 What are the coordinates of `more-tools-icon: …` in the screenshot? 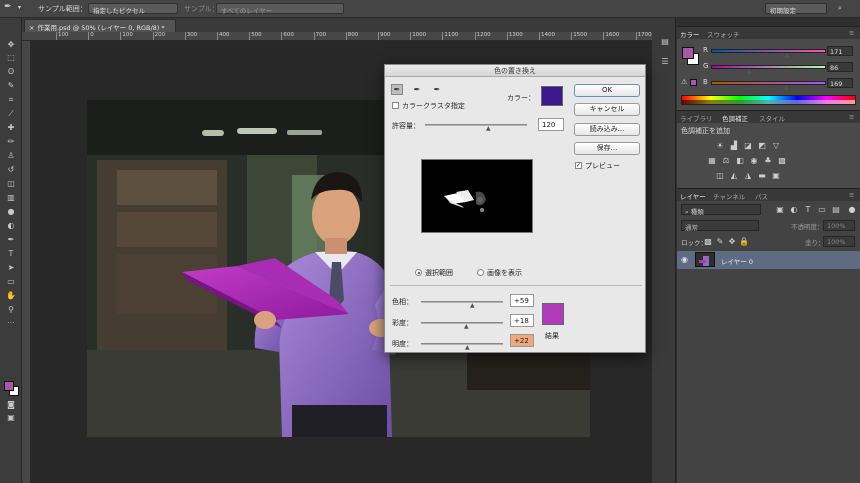 It's located at (11, 321).